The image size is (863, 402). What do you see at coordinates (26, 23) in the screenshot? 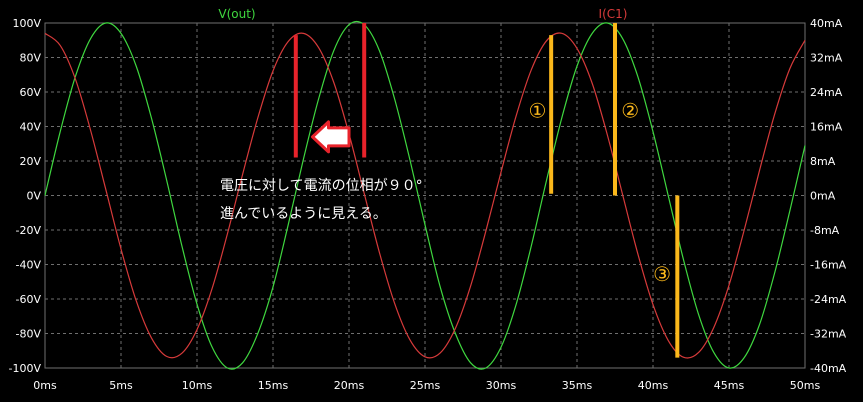
I see `y-left-tick-label: 100V` at bounding box center [26, 23].